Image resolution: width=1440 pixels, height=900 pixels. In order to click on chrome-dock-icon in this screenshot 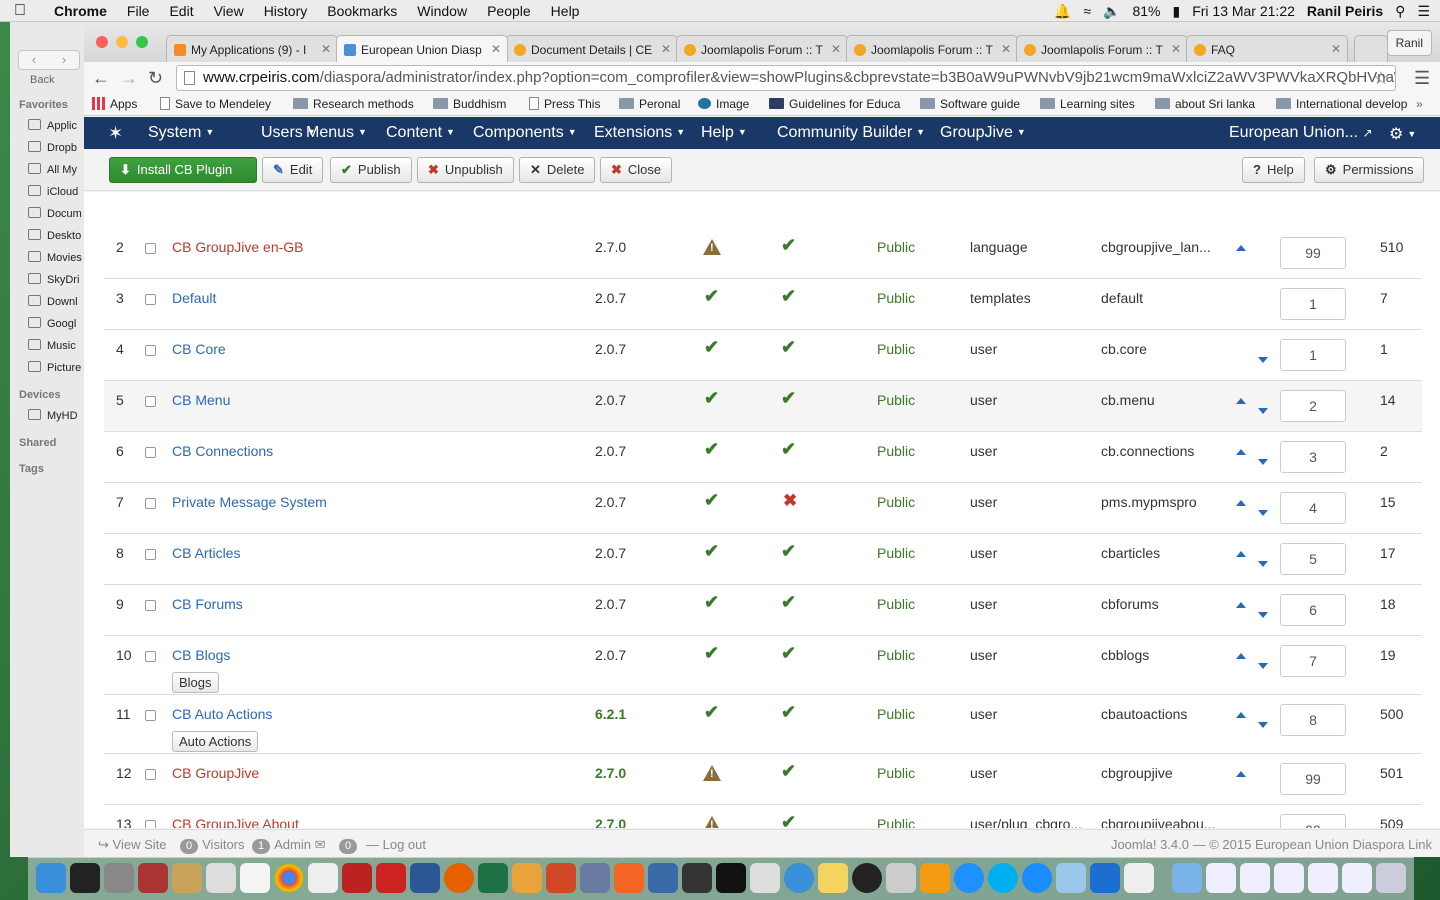, I will do `click(289, 878)`.